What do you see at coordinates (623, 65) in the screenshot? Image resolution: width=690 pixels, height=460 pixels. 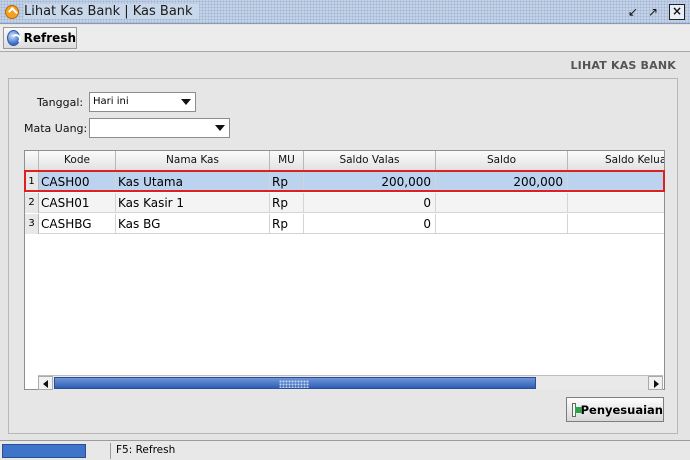 I see `page-heading: LIHAT KAS BANK` at bounding box center [623, 65].